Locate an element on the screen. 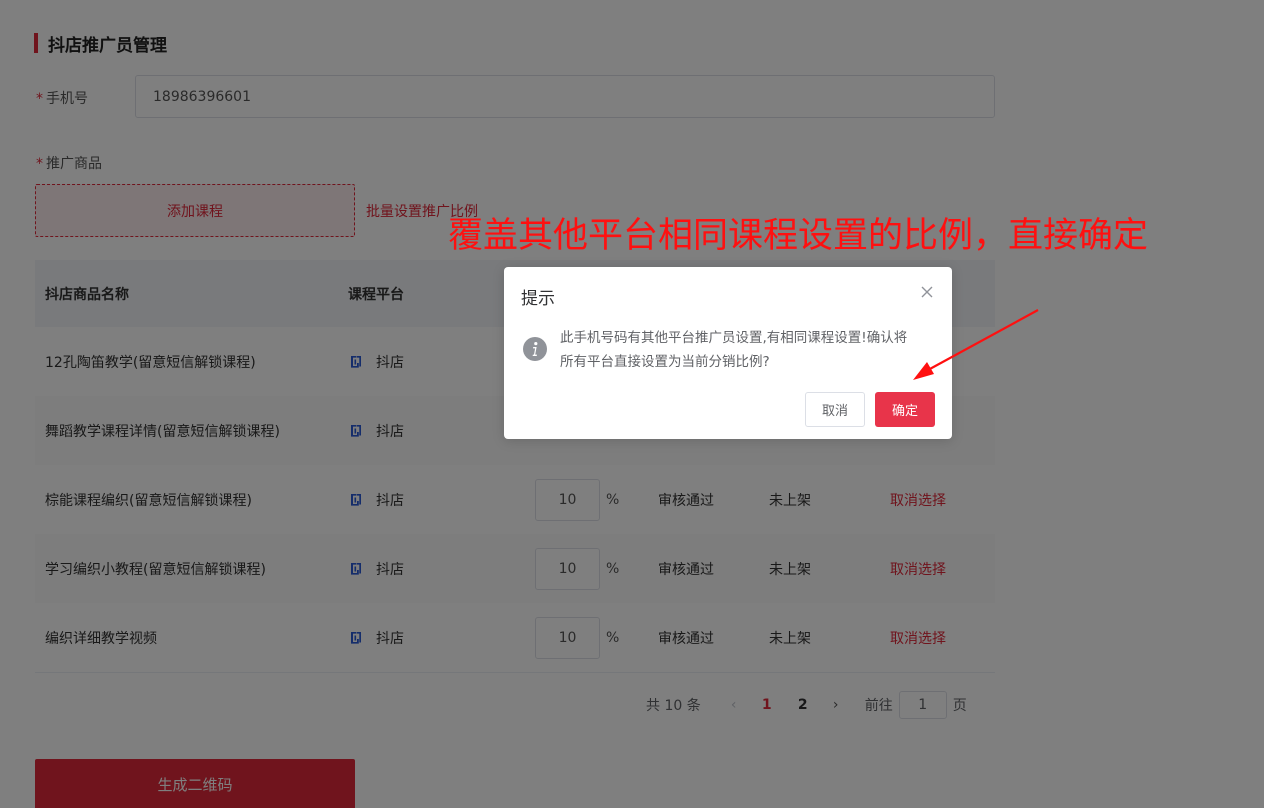 The image size is (1264, 808). cancel-button: 取消 is located at coordinates (835, 409).